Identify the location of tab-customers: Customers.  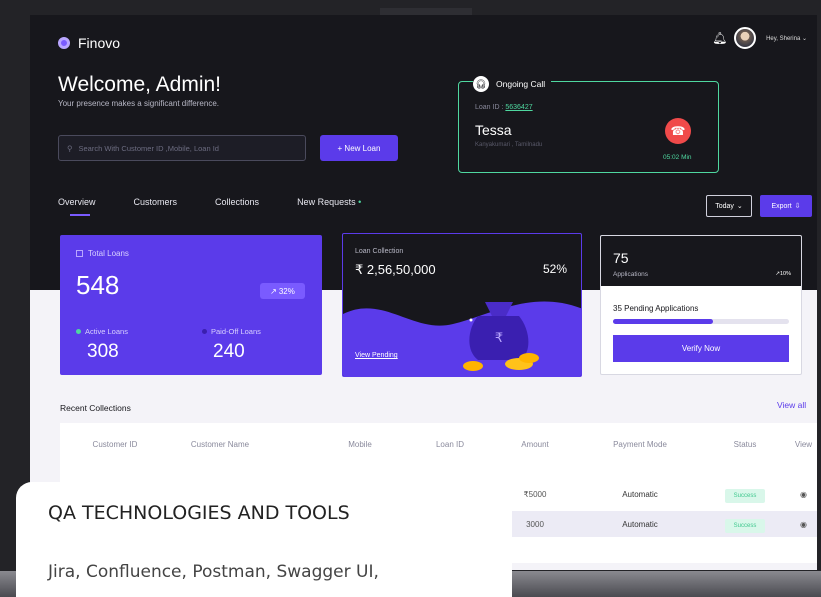
(156, 206).